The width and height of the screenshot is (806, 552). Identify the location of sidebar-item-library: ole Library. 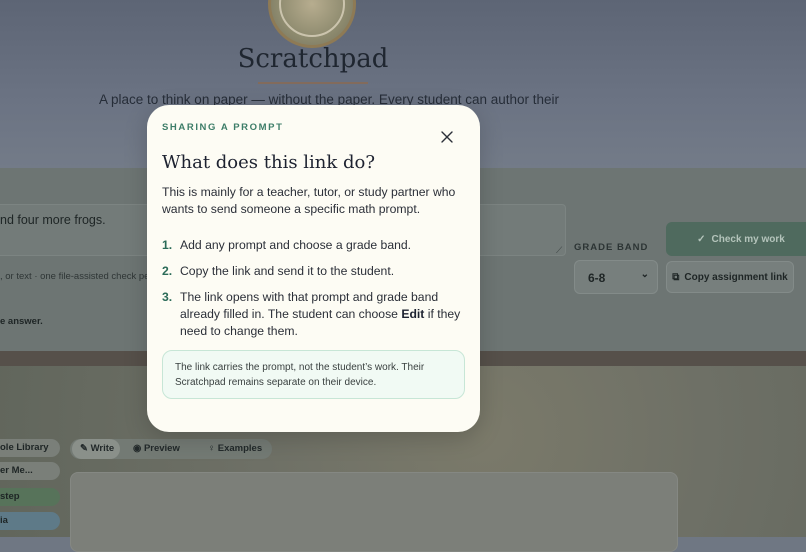
(30, 448).